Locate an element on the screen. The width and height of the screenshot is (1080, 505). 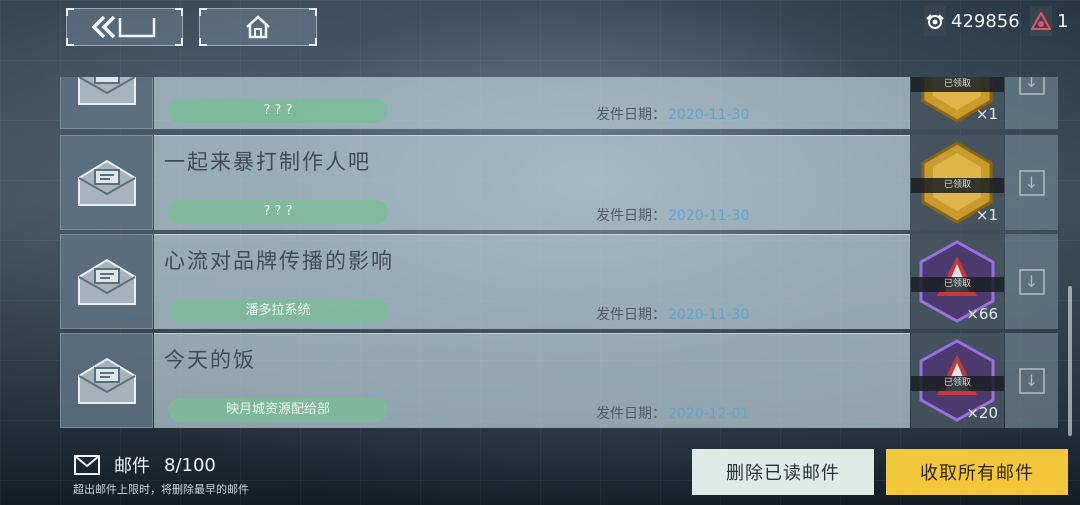
mail-content: 今天的饭 映月城资源配给部 发件日期： 2020-12-01 is located at coordinates (532, 380).